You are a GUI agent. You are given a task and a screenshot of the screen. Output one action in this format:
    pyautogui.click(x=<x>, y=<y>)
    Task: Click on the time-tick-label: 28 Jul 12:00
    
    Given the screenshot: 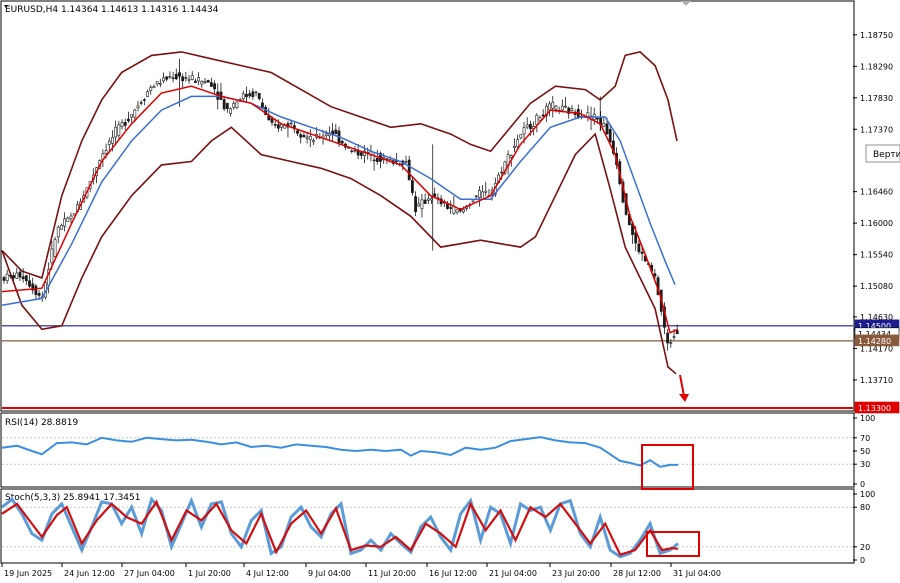 What is the action you would take?
    pyautogui.click(x=637, y=573)
    